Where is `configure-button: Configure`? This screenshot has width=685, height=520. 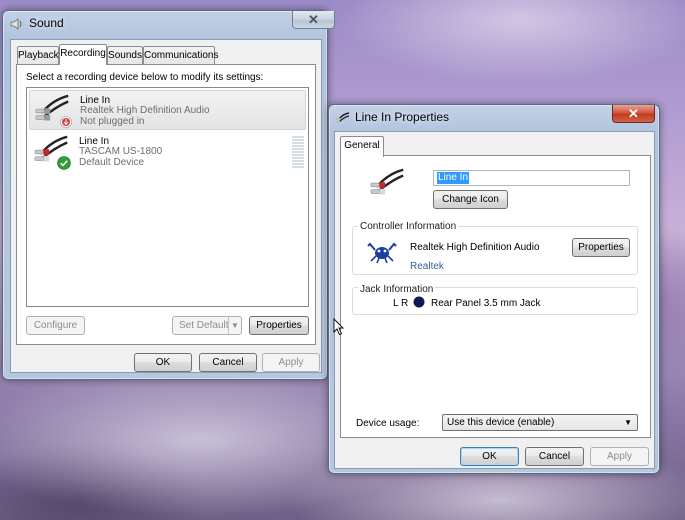
configure-button: Configure is located at coordinates (55, 325).